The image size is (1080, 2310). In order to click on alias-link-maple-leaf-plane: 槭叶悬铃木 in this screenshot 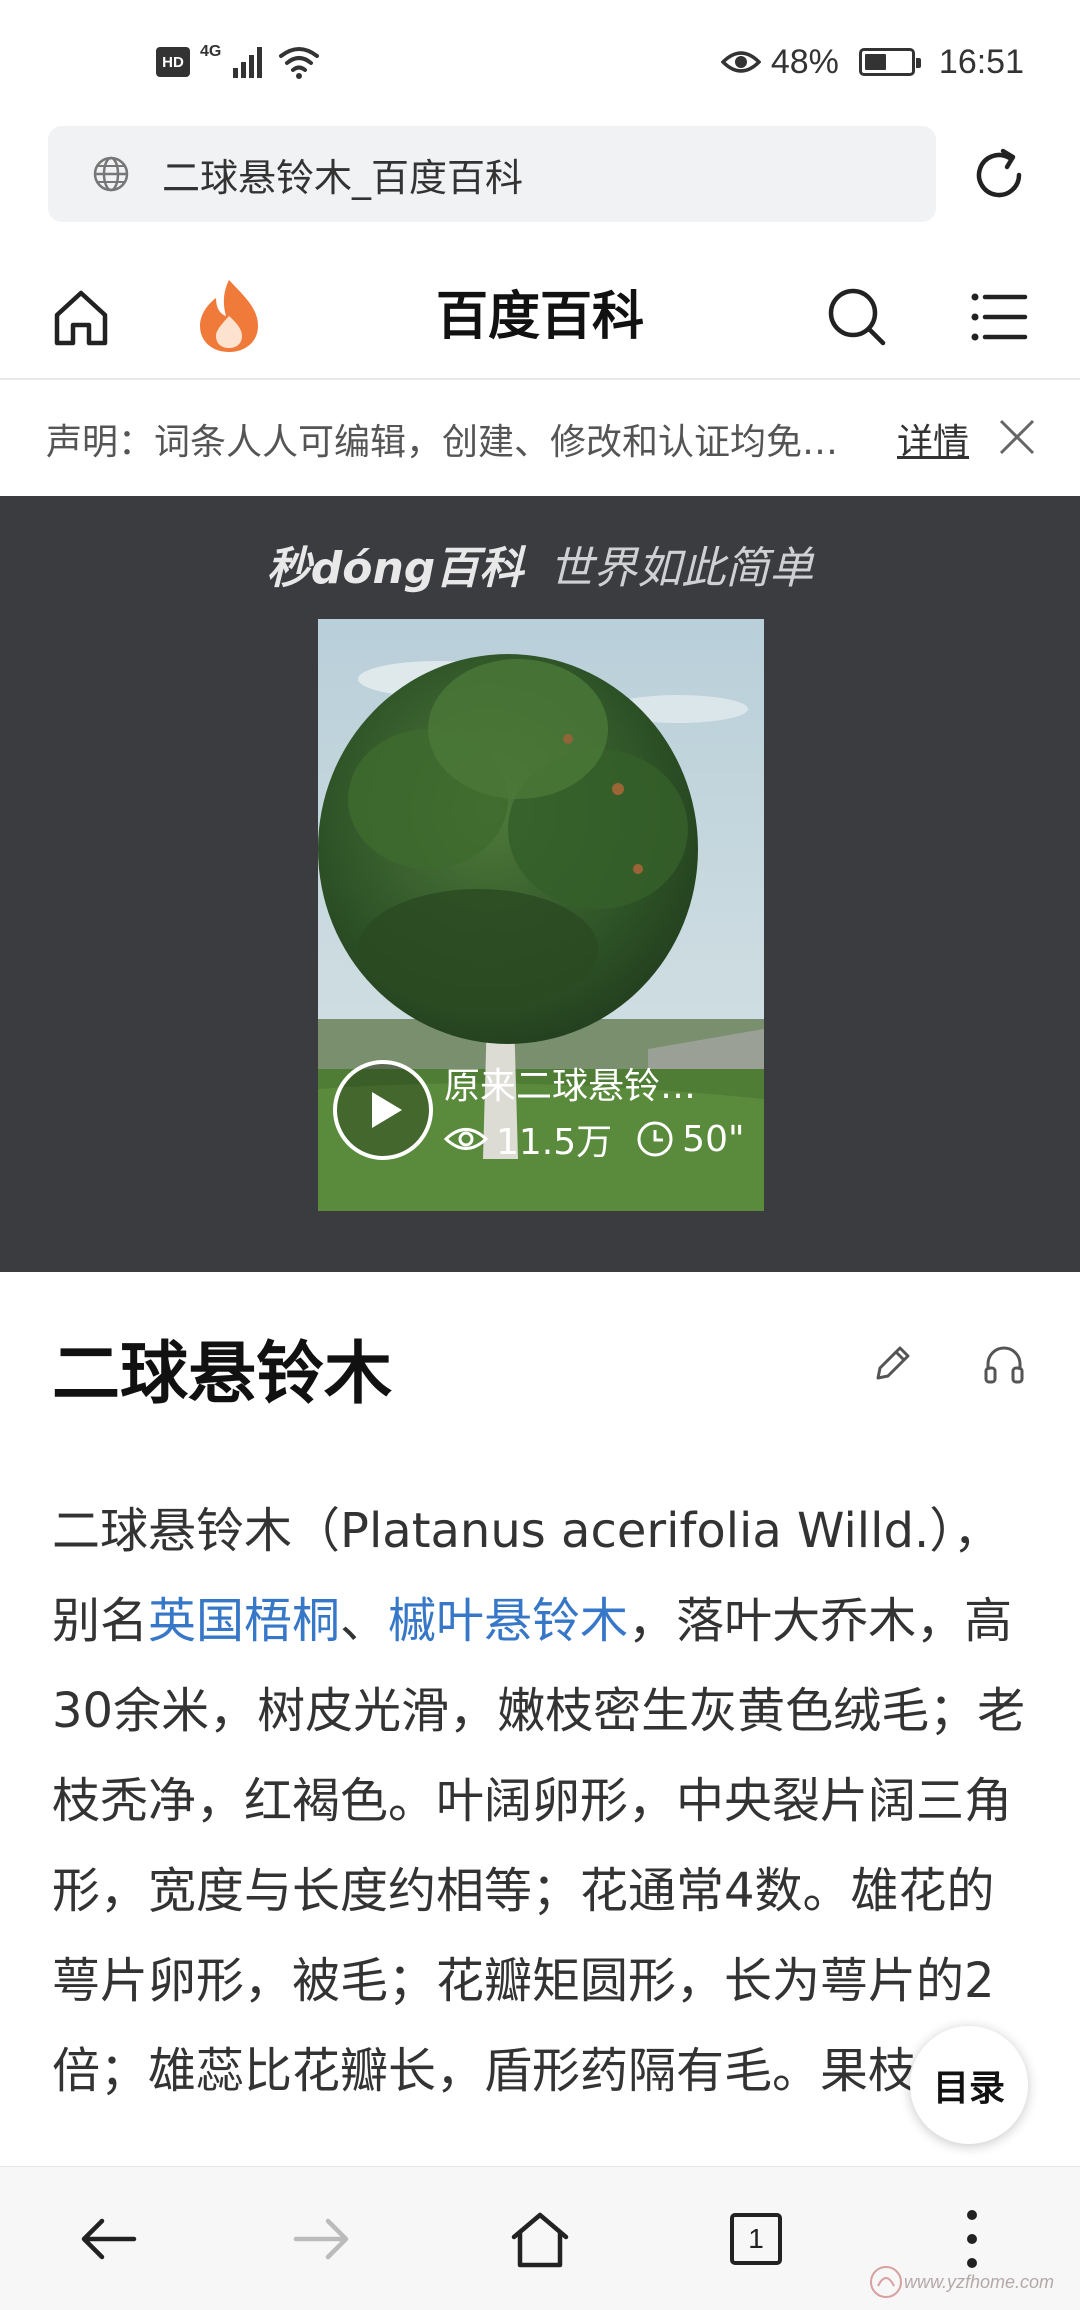, I will do `click(508, 1621)`.